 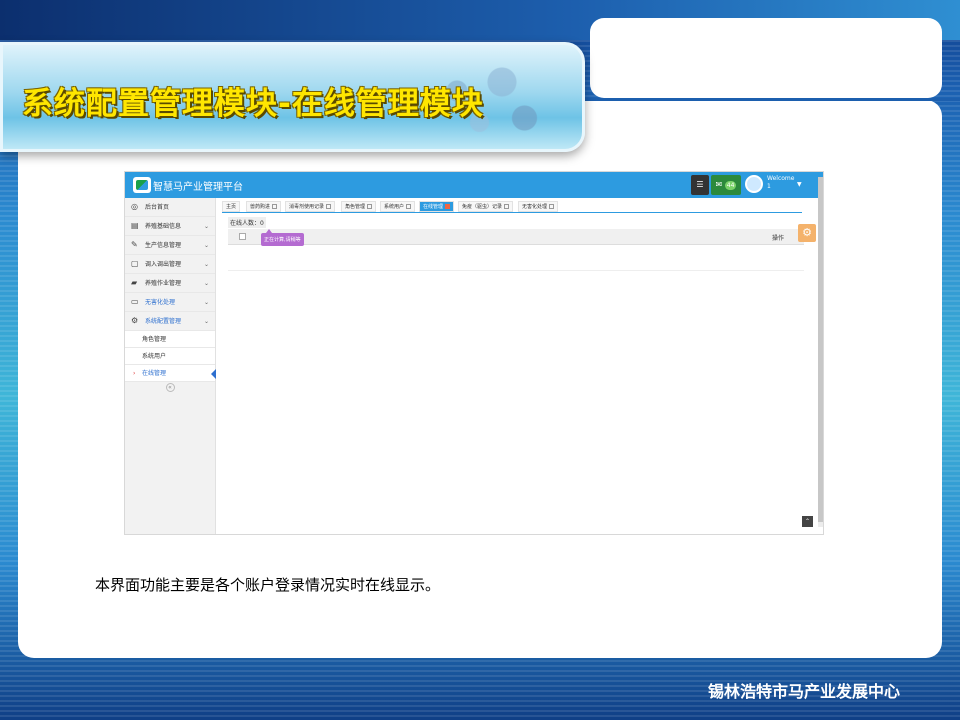 I want to click on tab-harmless: 无害化处理, so click(x=538, y=206).